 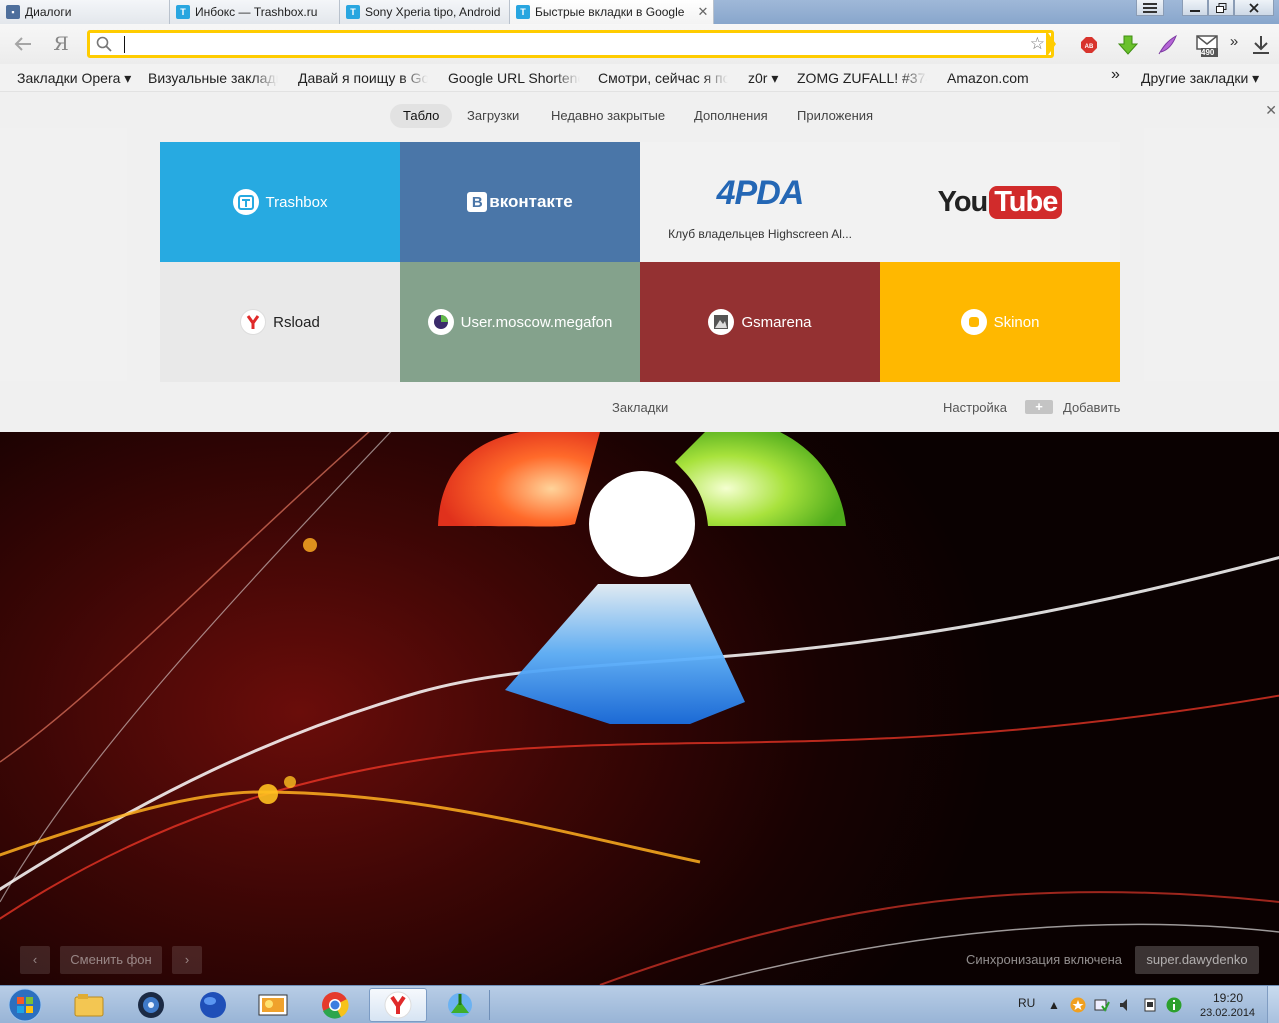 I want to click on internet-download-icon, so click(x=460, y=1005).